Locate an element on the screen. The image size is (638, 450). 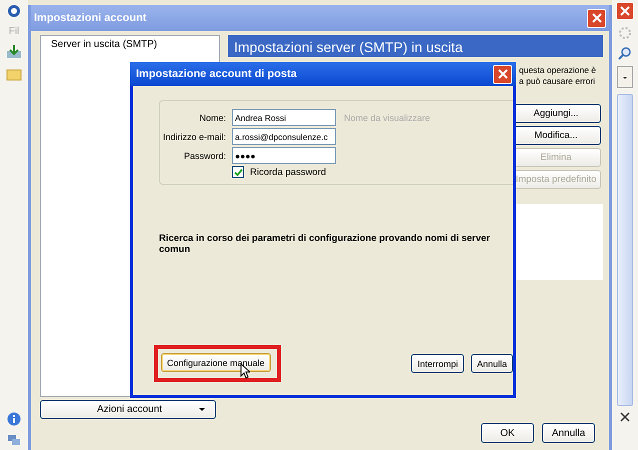
account-actions-button: Azioni account is located at coordinates (128, 409).